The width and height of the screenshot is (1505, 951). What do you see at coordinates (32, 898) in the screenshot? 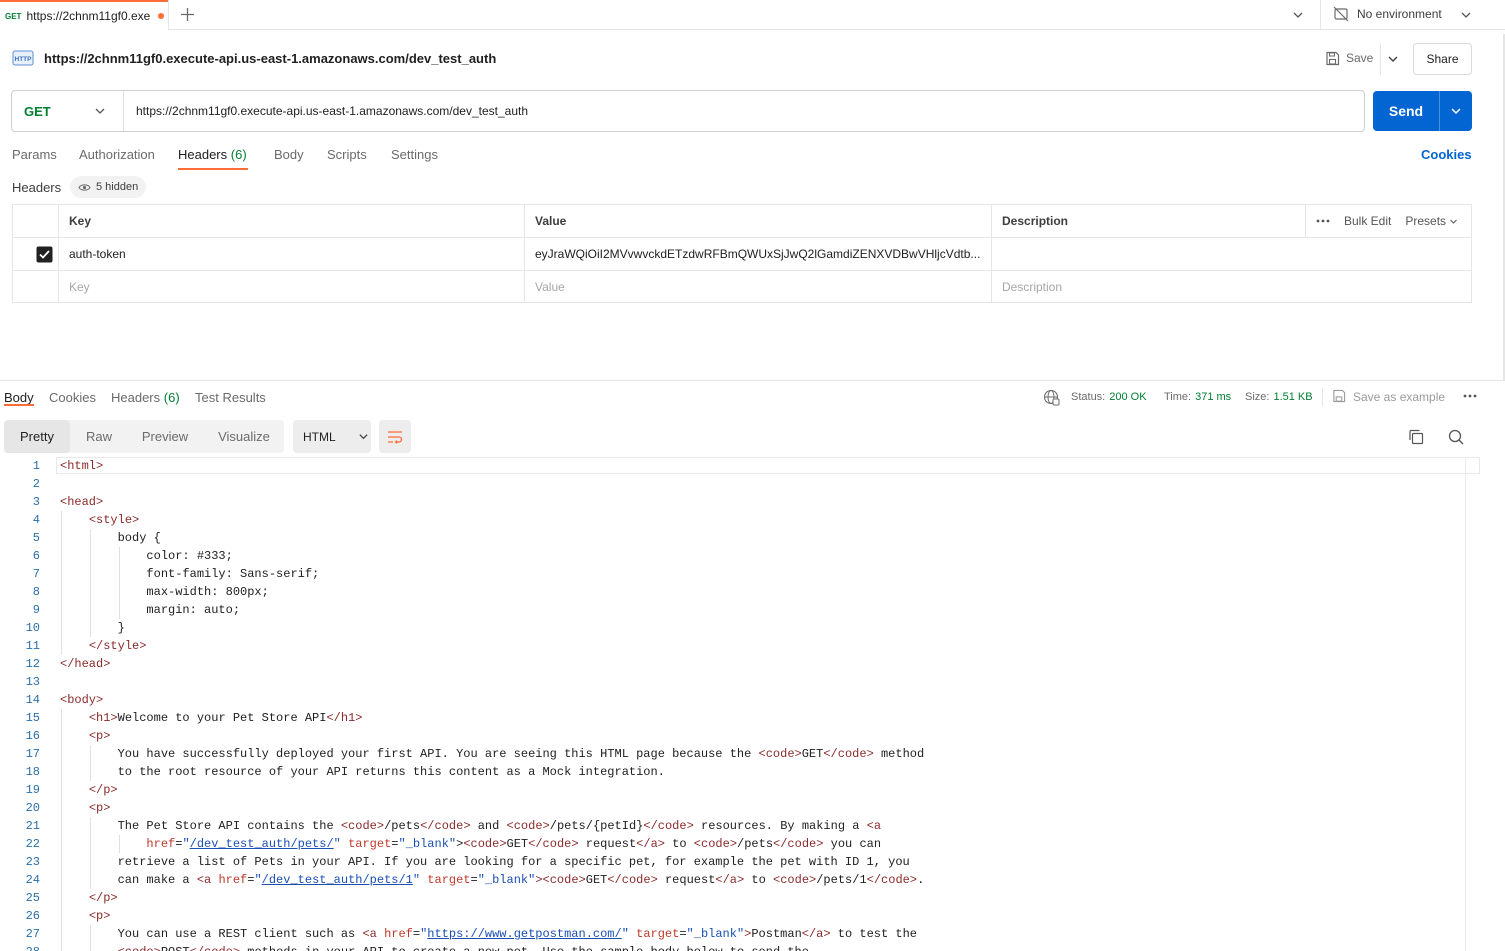
I see `line-number: 25` at bounding box center [32, 898].